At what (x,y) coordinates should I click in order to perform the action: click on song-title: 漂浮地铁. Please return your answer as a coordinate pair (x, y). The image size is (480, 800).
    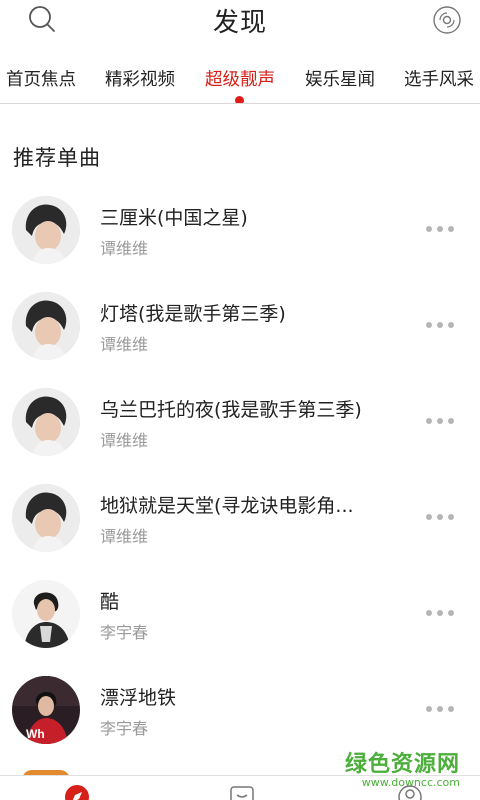
    Looking at the image, I should click on (138, 698).